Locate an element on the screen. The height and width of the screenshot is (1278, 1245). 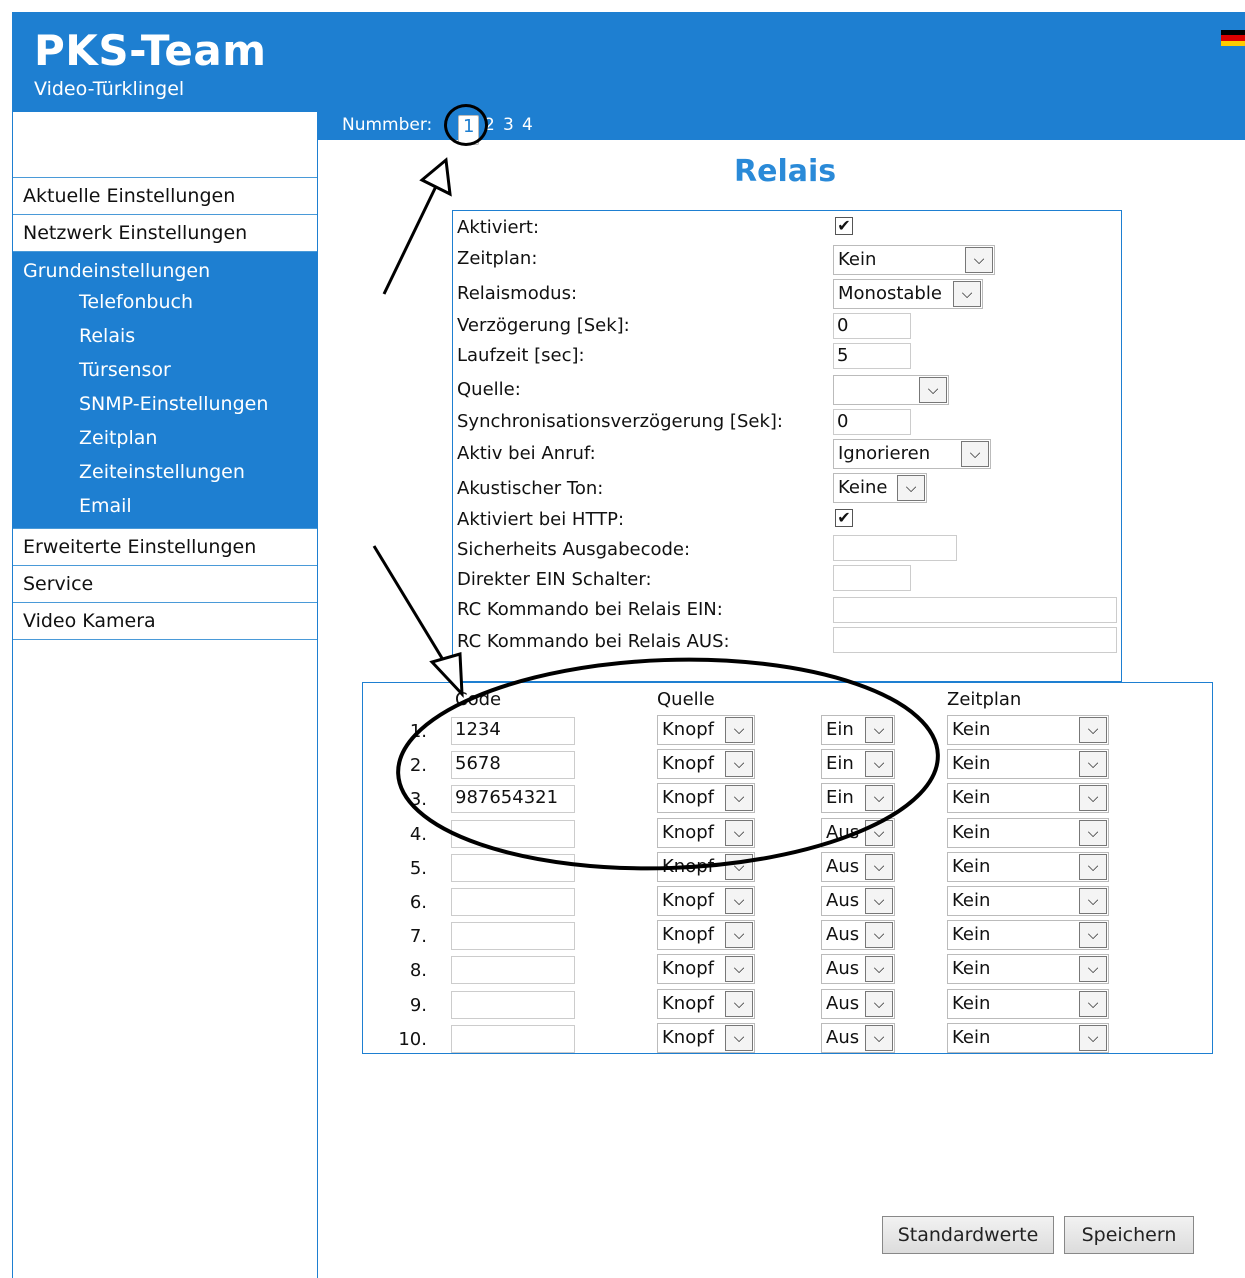
code-row-index: 10. is located at coordinates (412, 1039).